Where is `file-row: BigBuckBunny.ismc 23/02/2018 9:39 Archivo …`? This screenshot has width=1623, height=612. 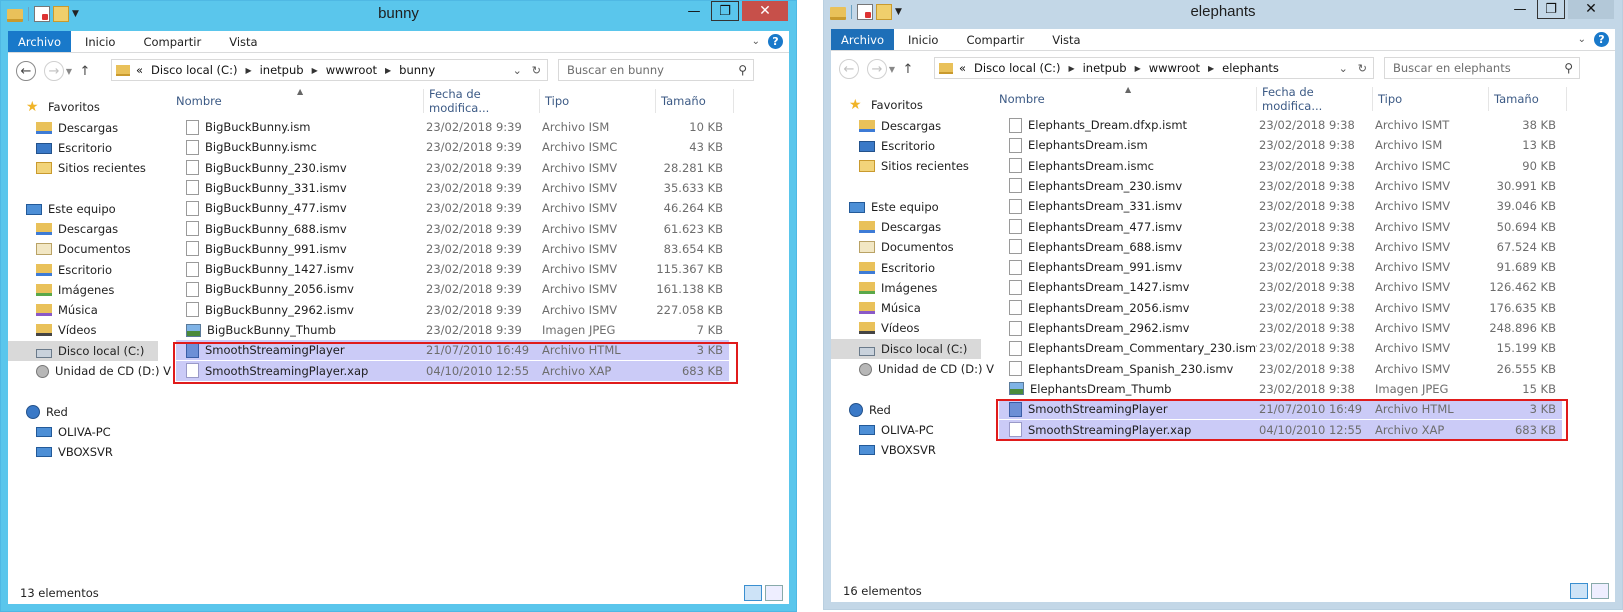
file-row: BigBuckBunny.ismc 23/02/2018 9:39 Archivo … is located at coordinates (452, 147).